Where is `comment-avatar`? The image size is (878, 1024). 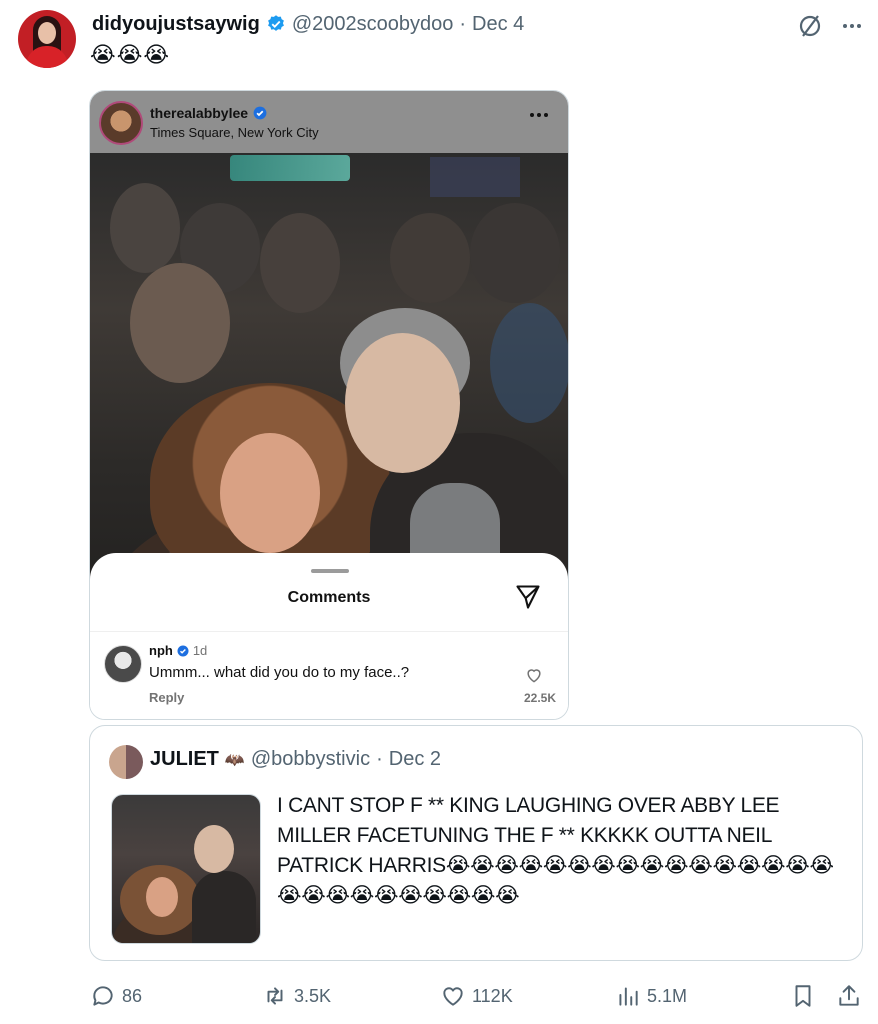
comment-avatar is located at coordinates (123, 664).